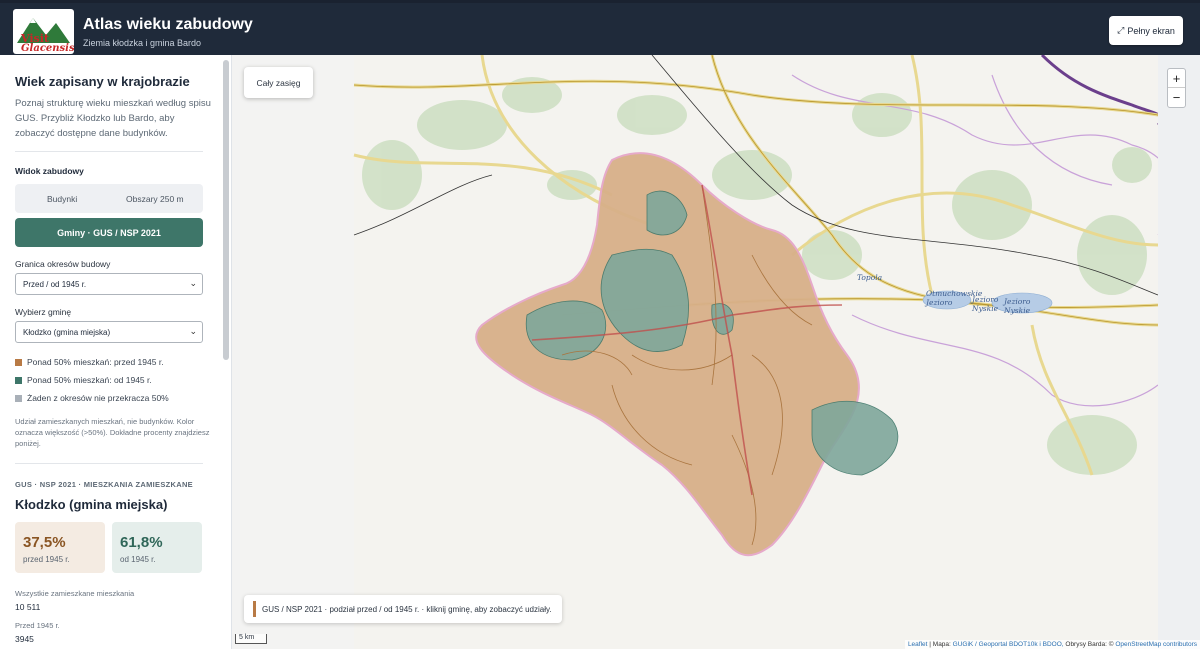 The width and height of the screenshot is (1200, 649). I want to click on legend-item-none: Żaden z okresów nie przekracza 50%, so click(92, 398).